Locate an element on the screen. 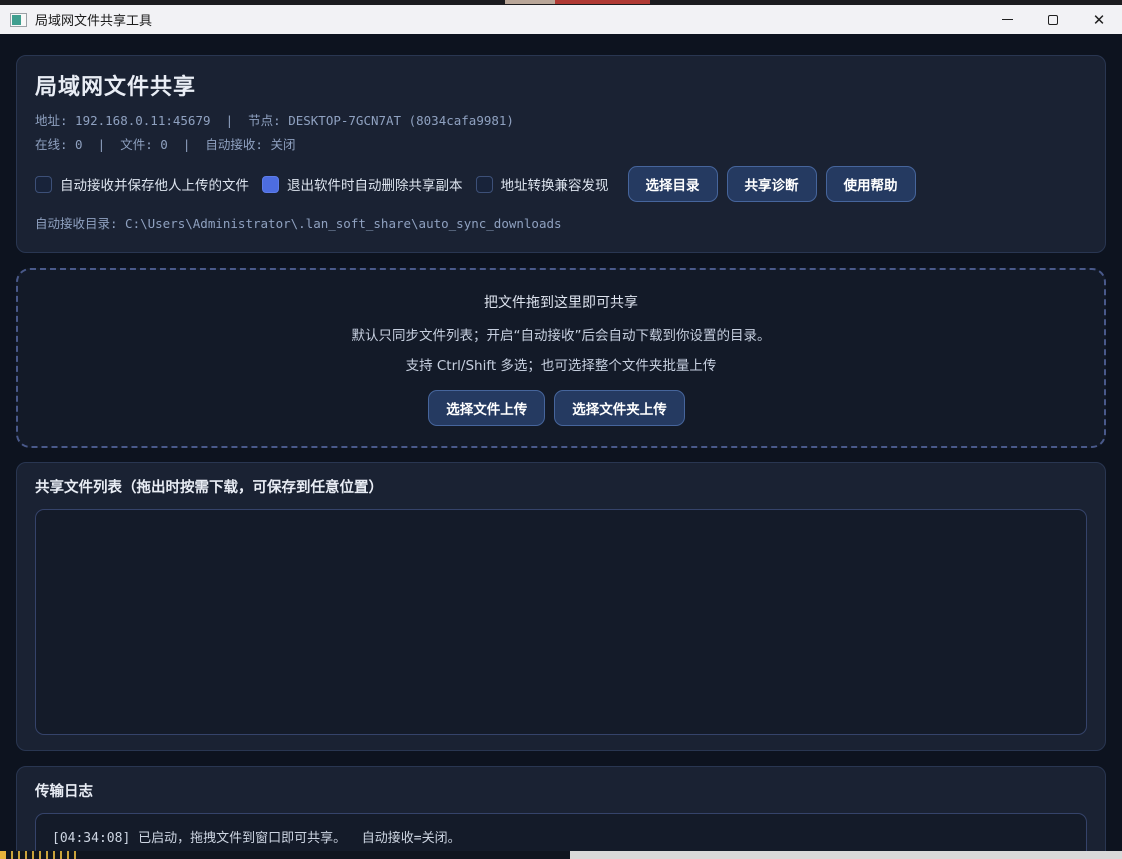 This screenshot has height=859, width=1122. close-button: ✕ is located at coordinates (1099, 19).